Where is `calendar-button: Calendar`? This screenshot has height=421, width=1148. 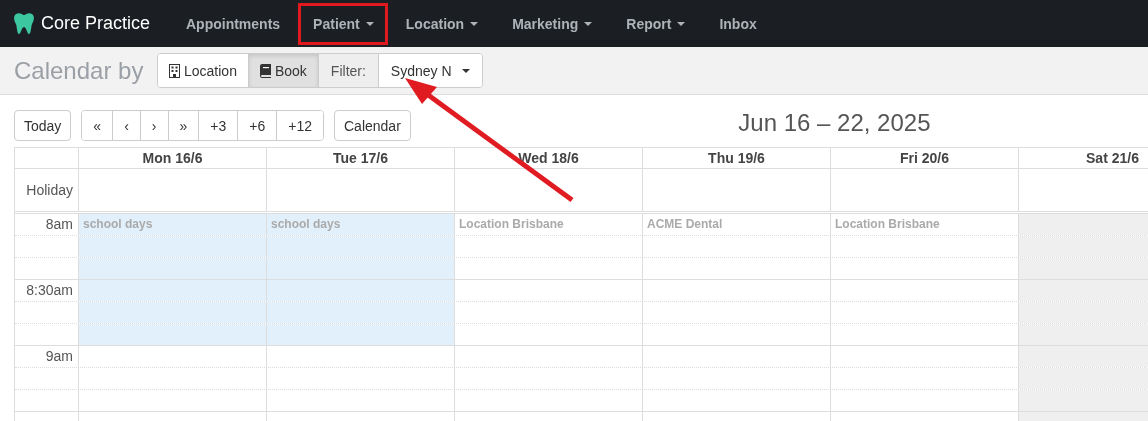
calendar-button: Calendar is located at coordinates (372, 125).